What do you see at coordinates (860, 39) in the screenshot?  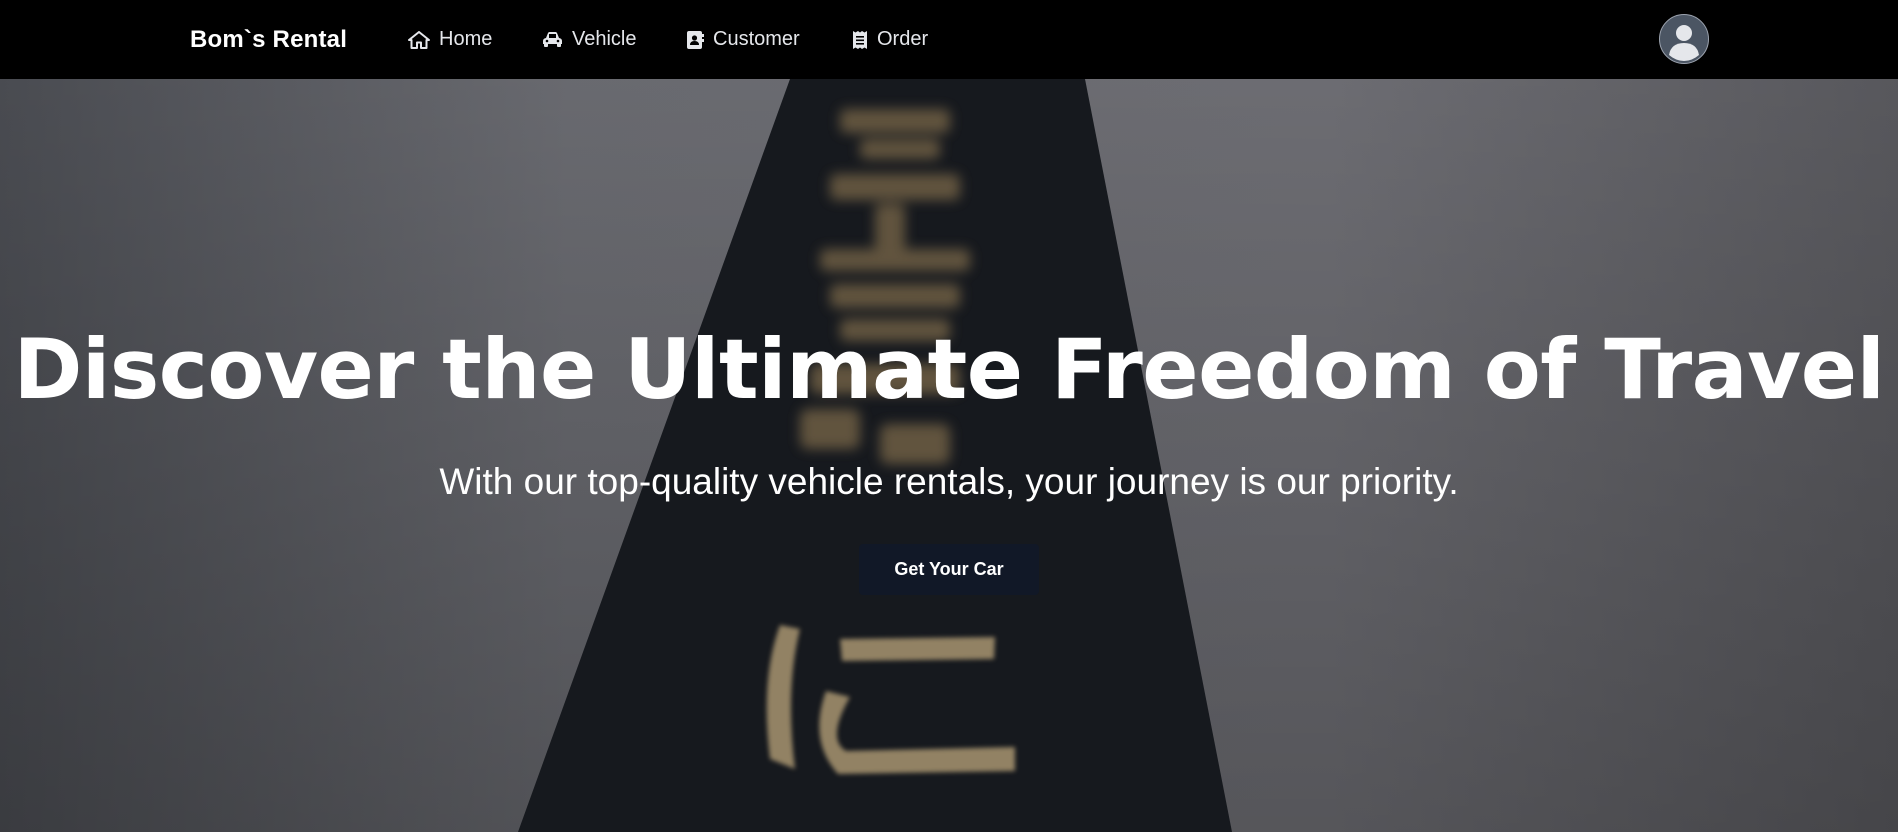 I see `receipt-icon` at bounding box center [860, 39].